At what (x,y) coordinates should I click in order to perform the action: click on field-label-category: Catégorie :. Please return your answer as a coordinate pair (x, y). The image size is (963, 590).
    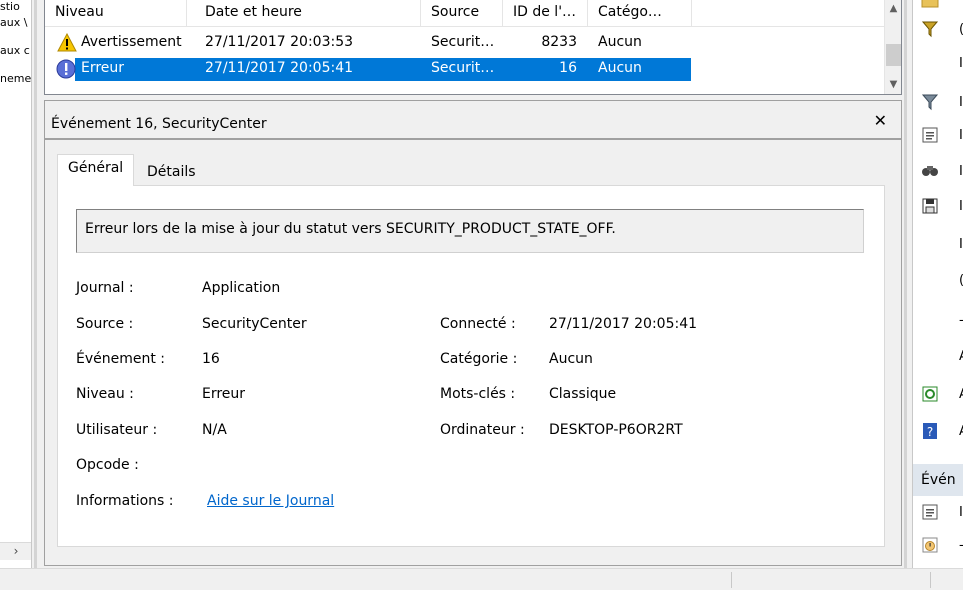
    Looking at the image, I should click on (479, 359).